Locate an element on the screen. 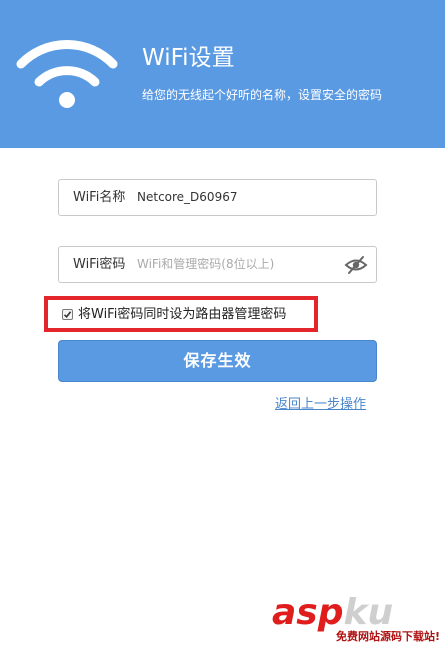 The image size is (445, 651). sync-admin-password-checkbox is located at coordinates (67, 314).